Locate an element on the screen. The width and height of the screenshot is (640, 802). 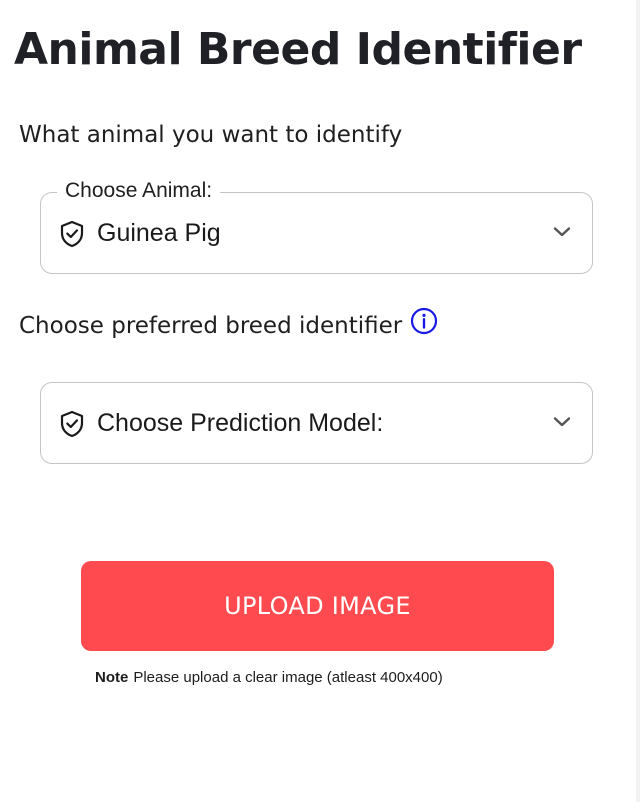
animal-select: Choose Animal: Guinea Pig is located at coordinates (316, 226).